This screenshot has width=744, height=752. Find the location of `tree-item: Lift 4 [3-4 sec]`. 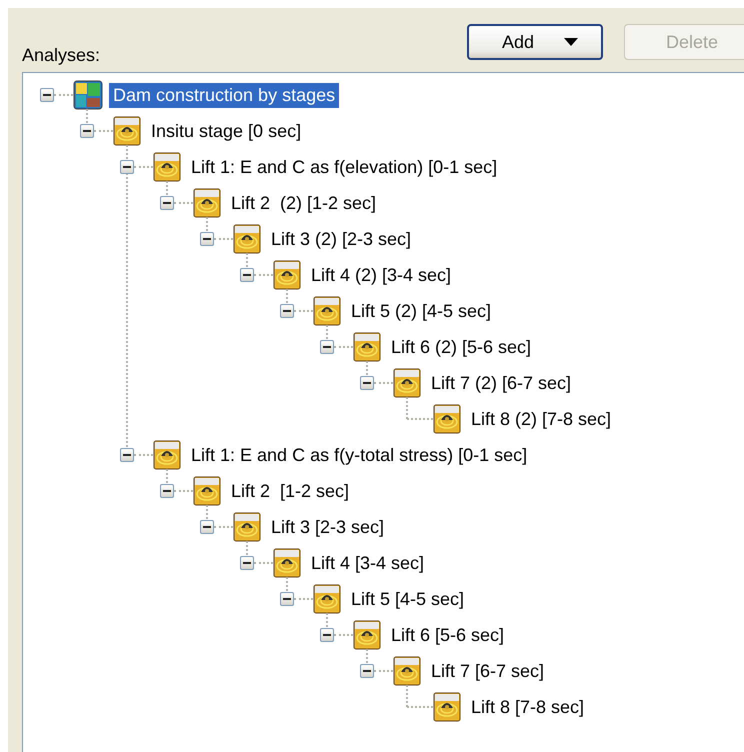

tree-item: Lift 4 [3-4 sec] is located at coordinates (367, 563).